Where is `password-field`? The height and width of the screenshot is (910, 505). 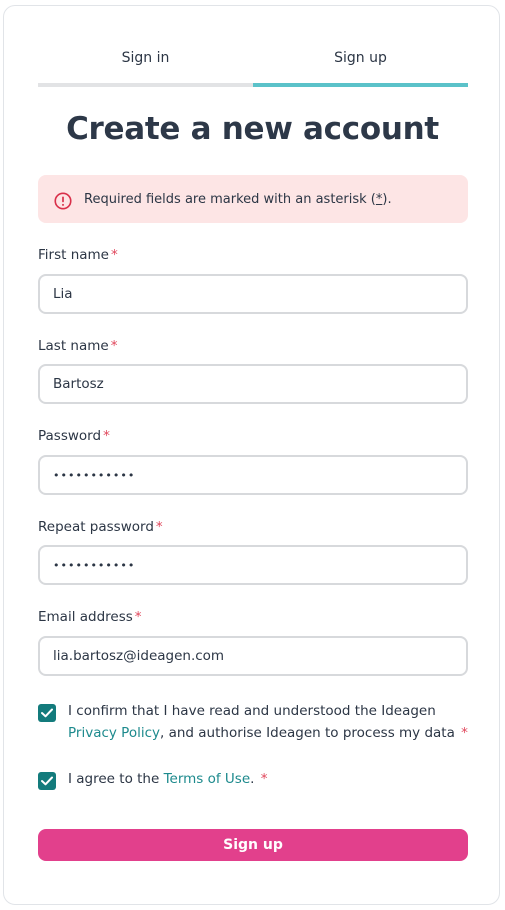 password-field is located at coordinates (253, 475).